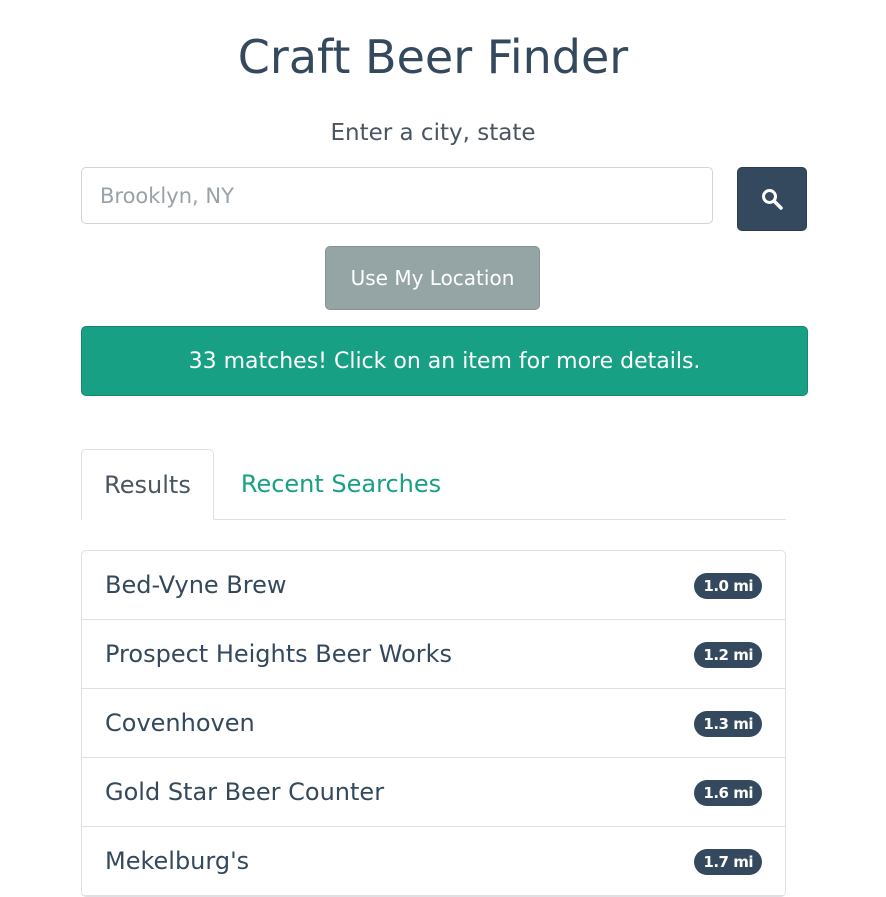 Image resolution: width=886 pixels, height=897 pixels. I want to click on list-item-name: Mekelburg's, so click(177, 861).